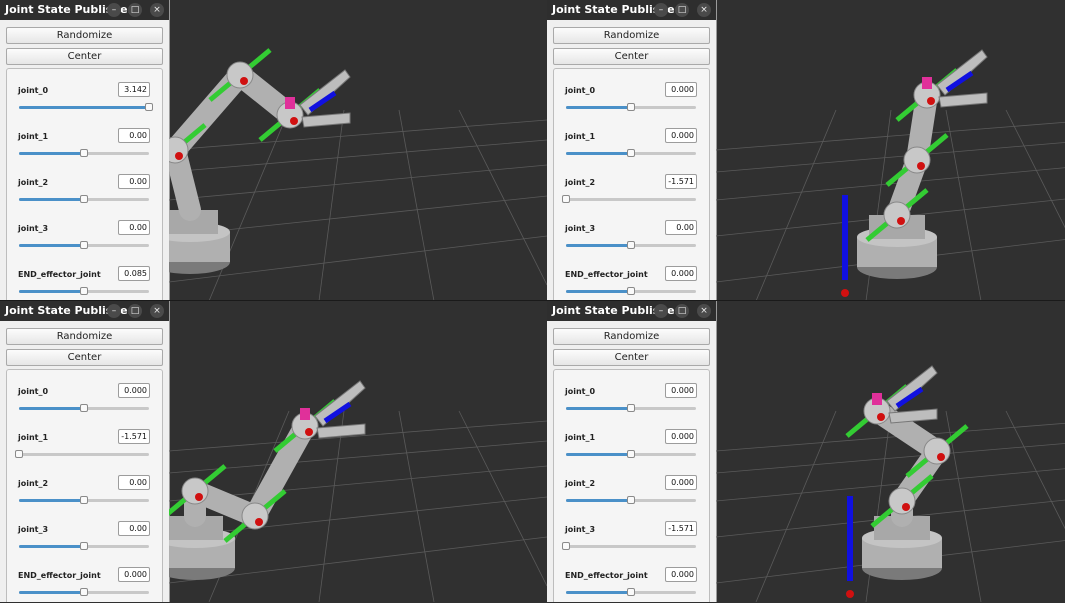  I want to click on joint-value-field: 3.142, so click(134, 89).